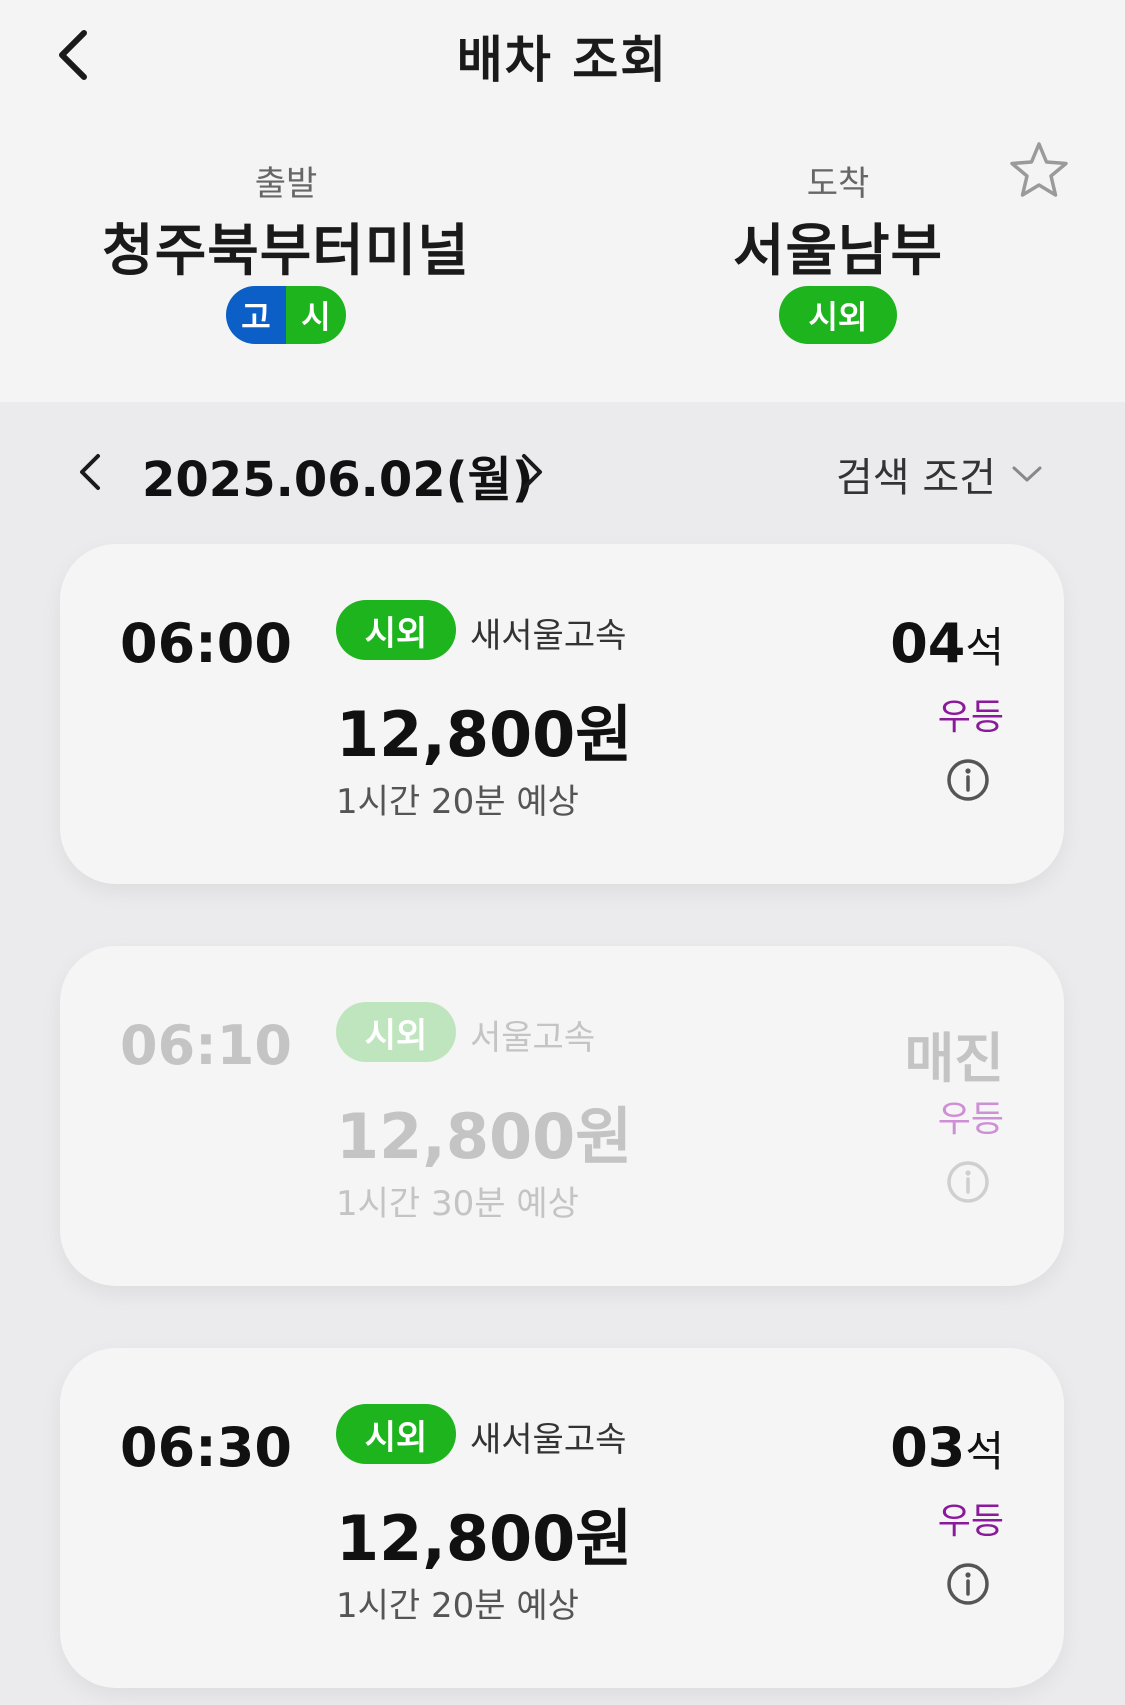 The height and width of the screenshot is (1705, 1125). I want to click on page-title: 배차 조회, so click(562, 60).